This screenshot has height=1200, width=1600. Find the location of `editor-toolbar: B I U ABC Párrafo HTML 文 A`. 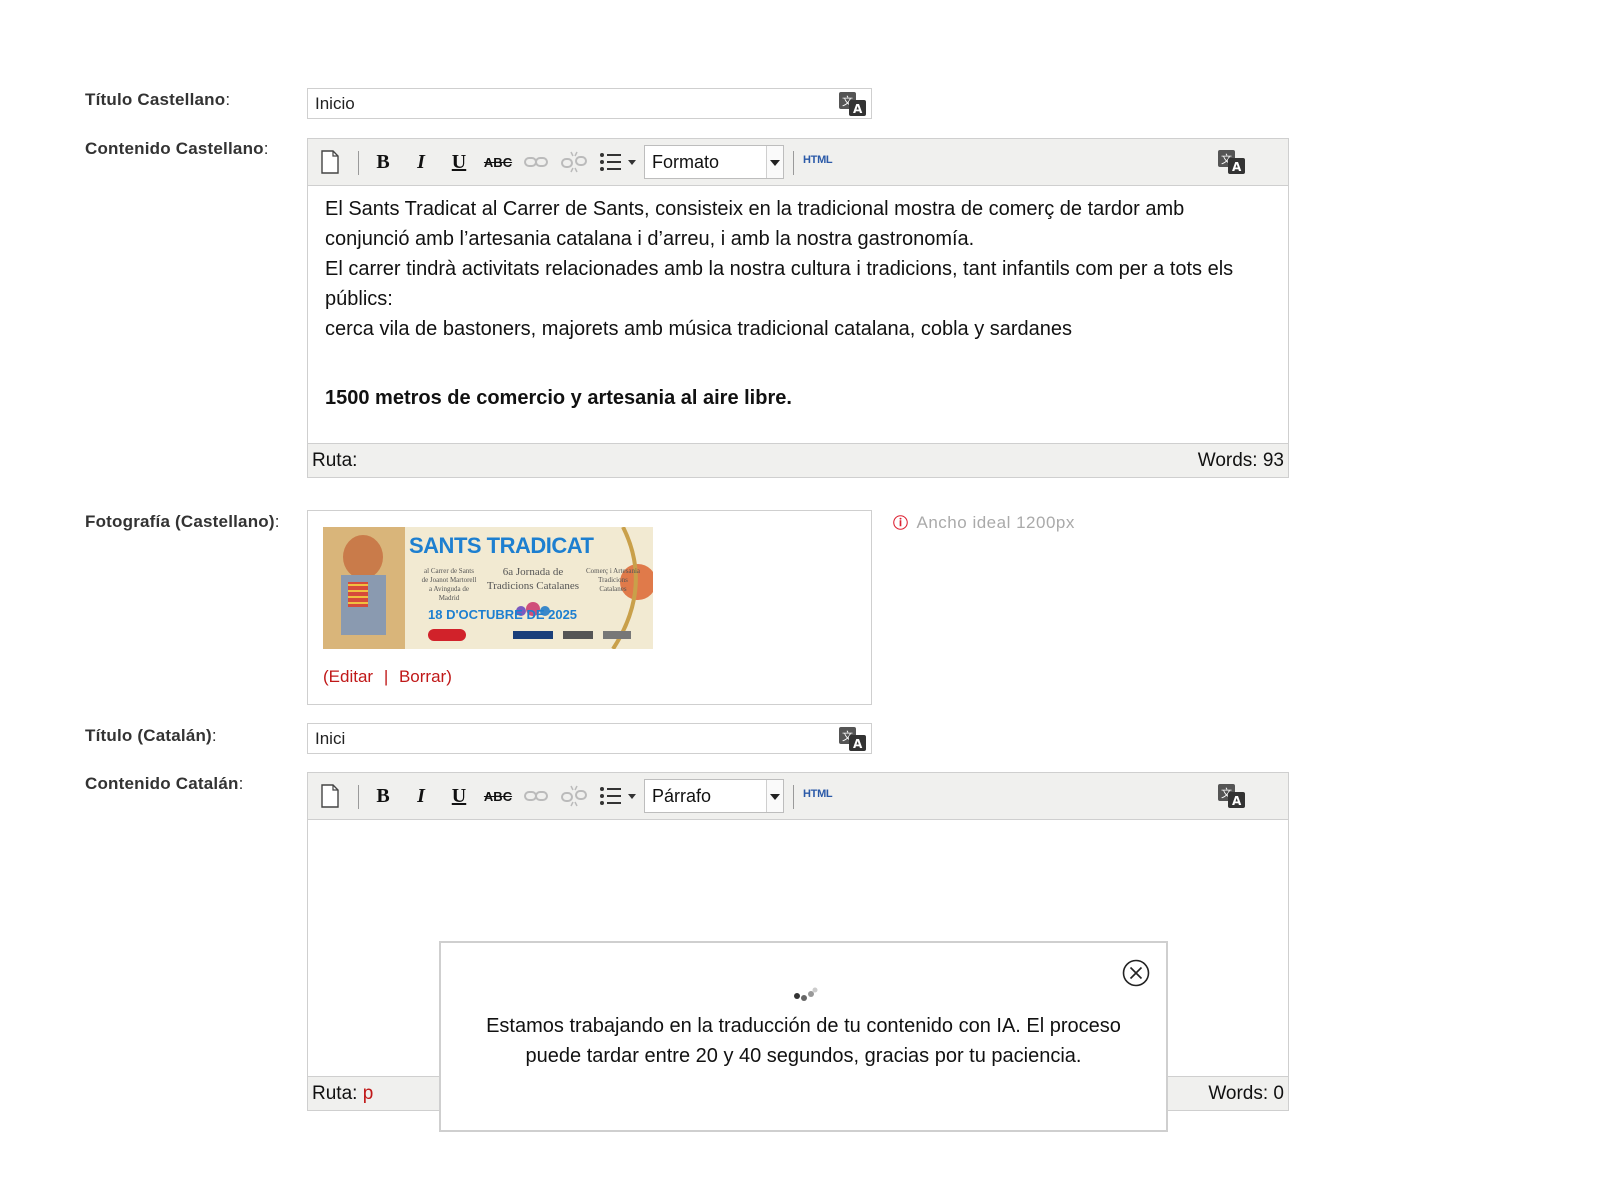

editor-toolbar: B I U ABC Párrafo HTML 文 A is located at coordinates (798, 796).